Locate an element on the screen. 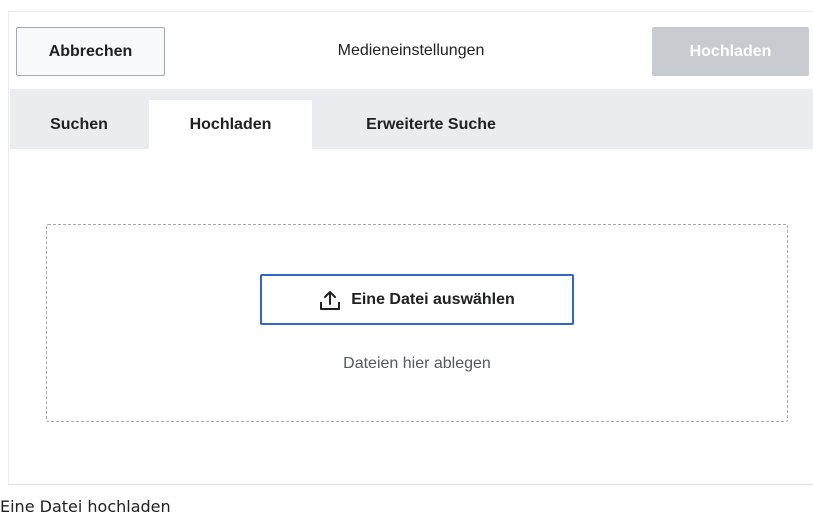  drop-hint: Dateien hier ablegen is located at coordinates (417, 363).